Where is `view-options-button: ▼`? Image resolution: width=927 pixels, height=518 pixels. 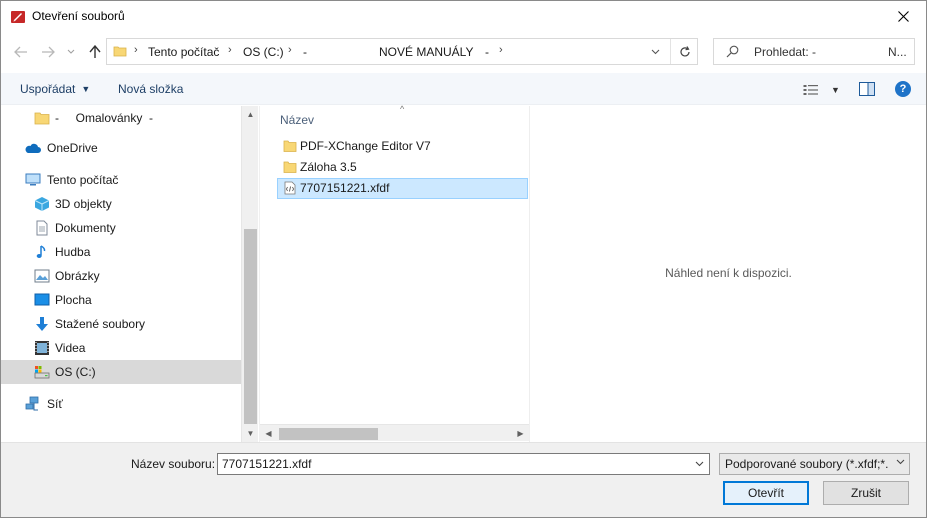
view-options-button: ▼ is located at coordinates (822, 90).